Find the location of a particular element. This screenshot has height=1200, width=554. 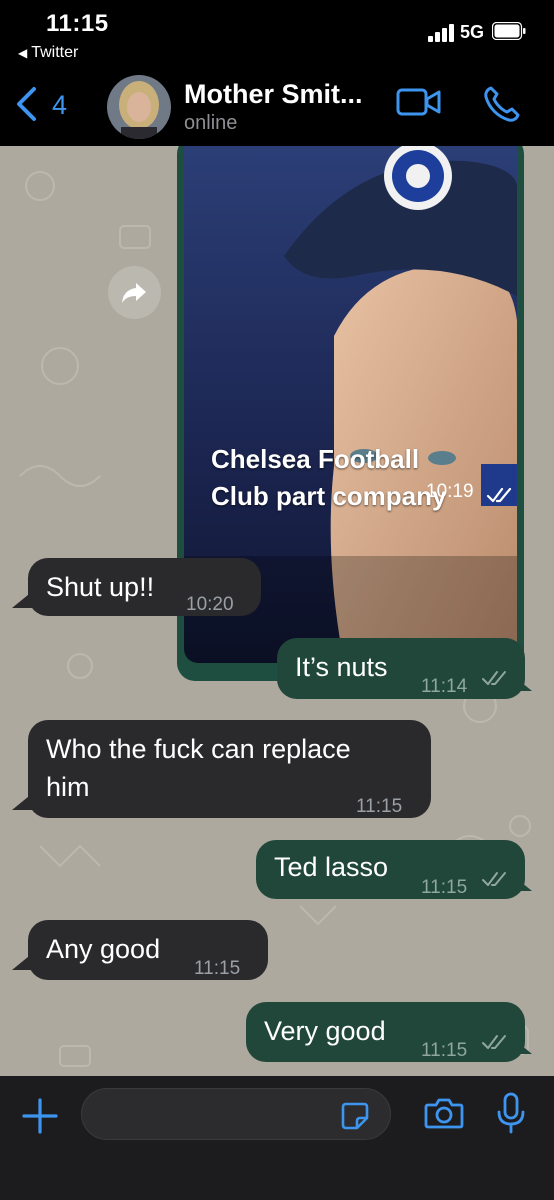

message-text: Any good is located at coordinates (103, 949).